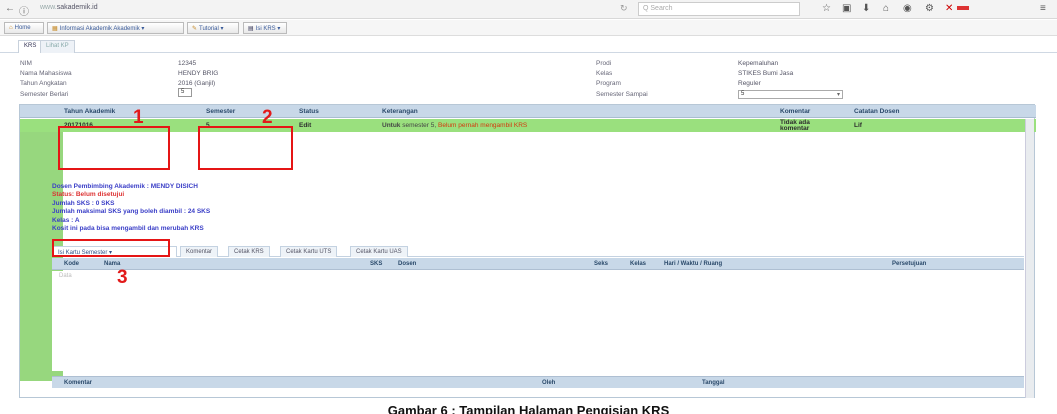 The height and width of the screenshot is (414, 1057). I want to click on tab-cetak-uts: Cetak Kartu UTS, so click(309, 251).